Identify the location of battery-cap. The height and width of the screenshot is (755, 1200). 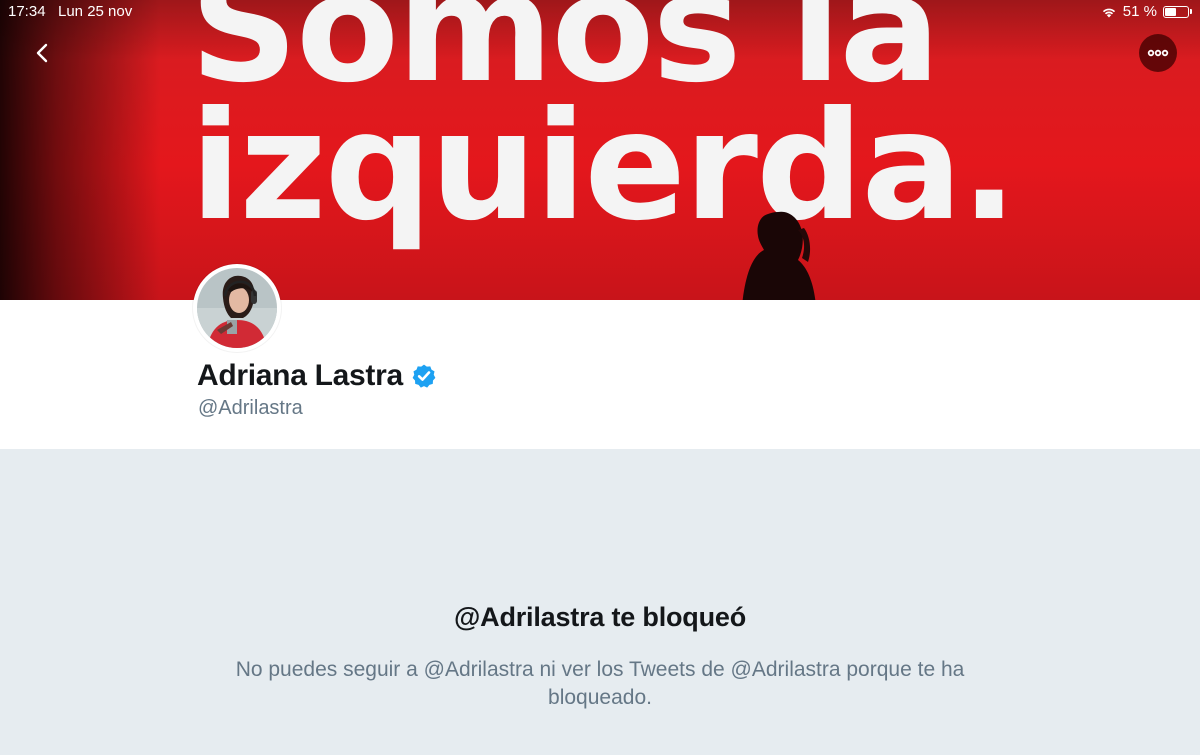
(1191, 11).